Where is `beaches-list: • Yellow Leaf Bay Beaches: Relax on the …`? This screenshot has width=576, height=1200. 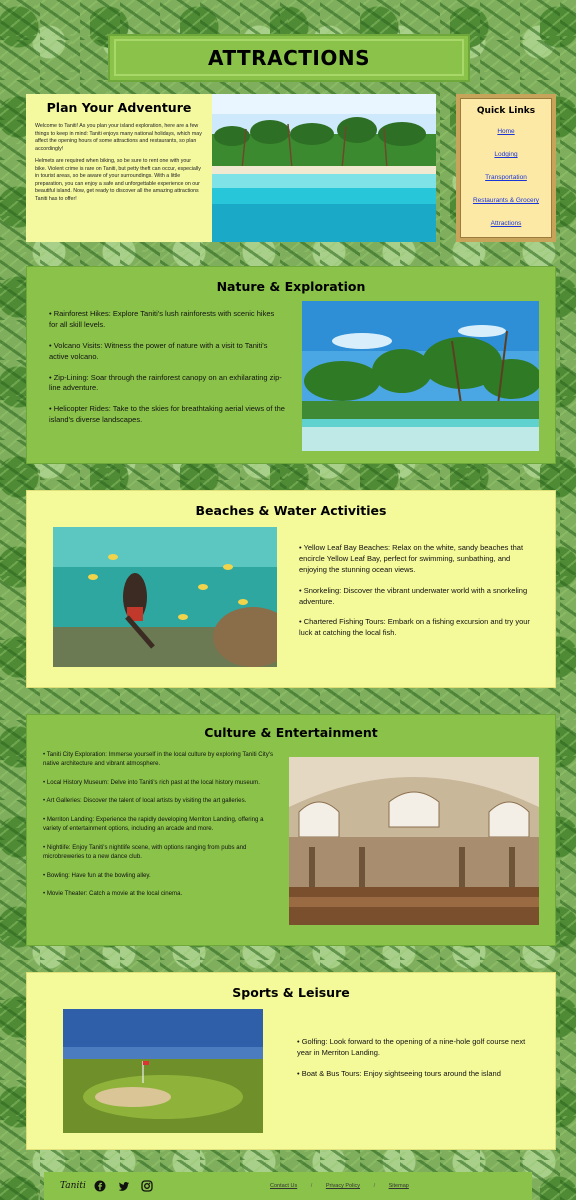
beaches-list: • Yellow Leaf Bay Beaches: Relax on the … is located at coordinates (417, 596).